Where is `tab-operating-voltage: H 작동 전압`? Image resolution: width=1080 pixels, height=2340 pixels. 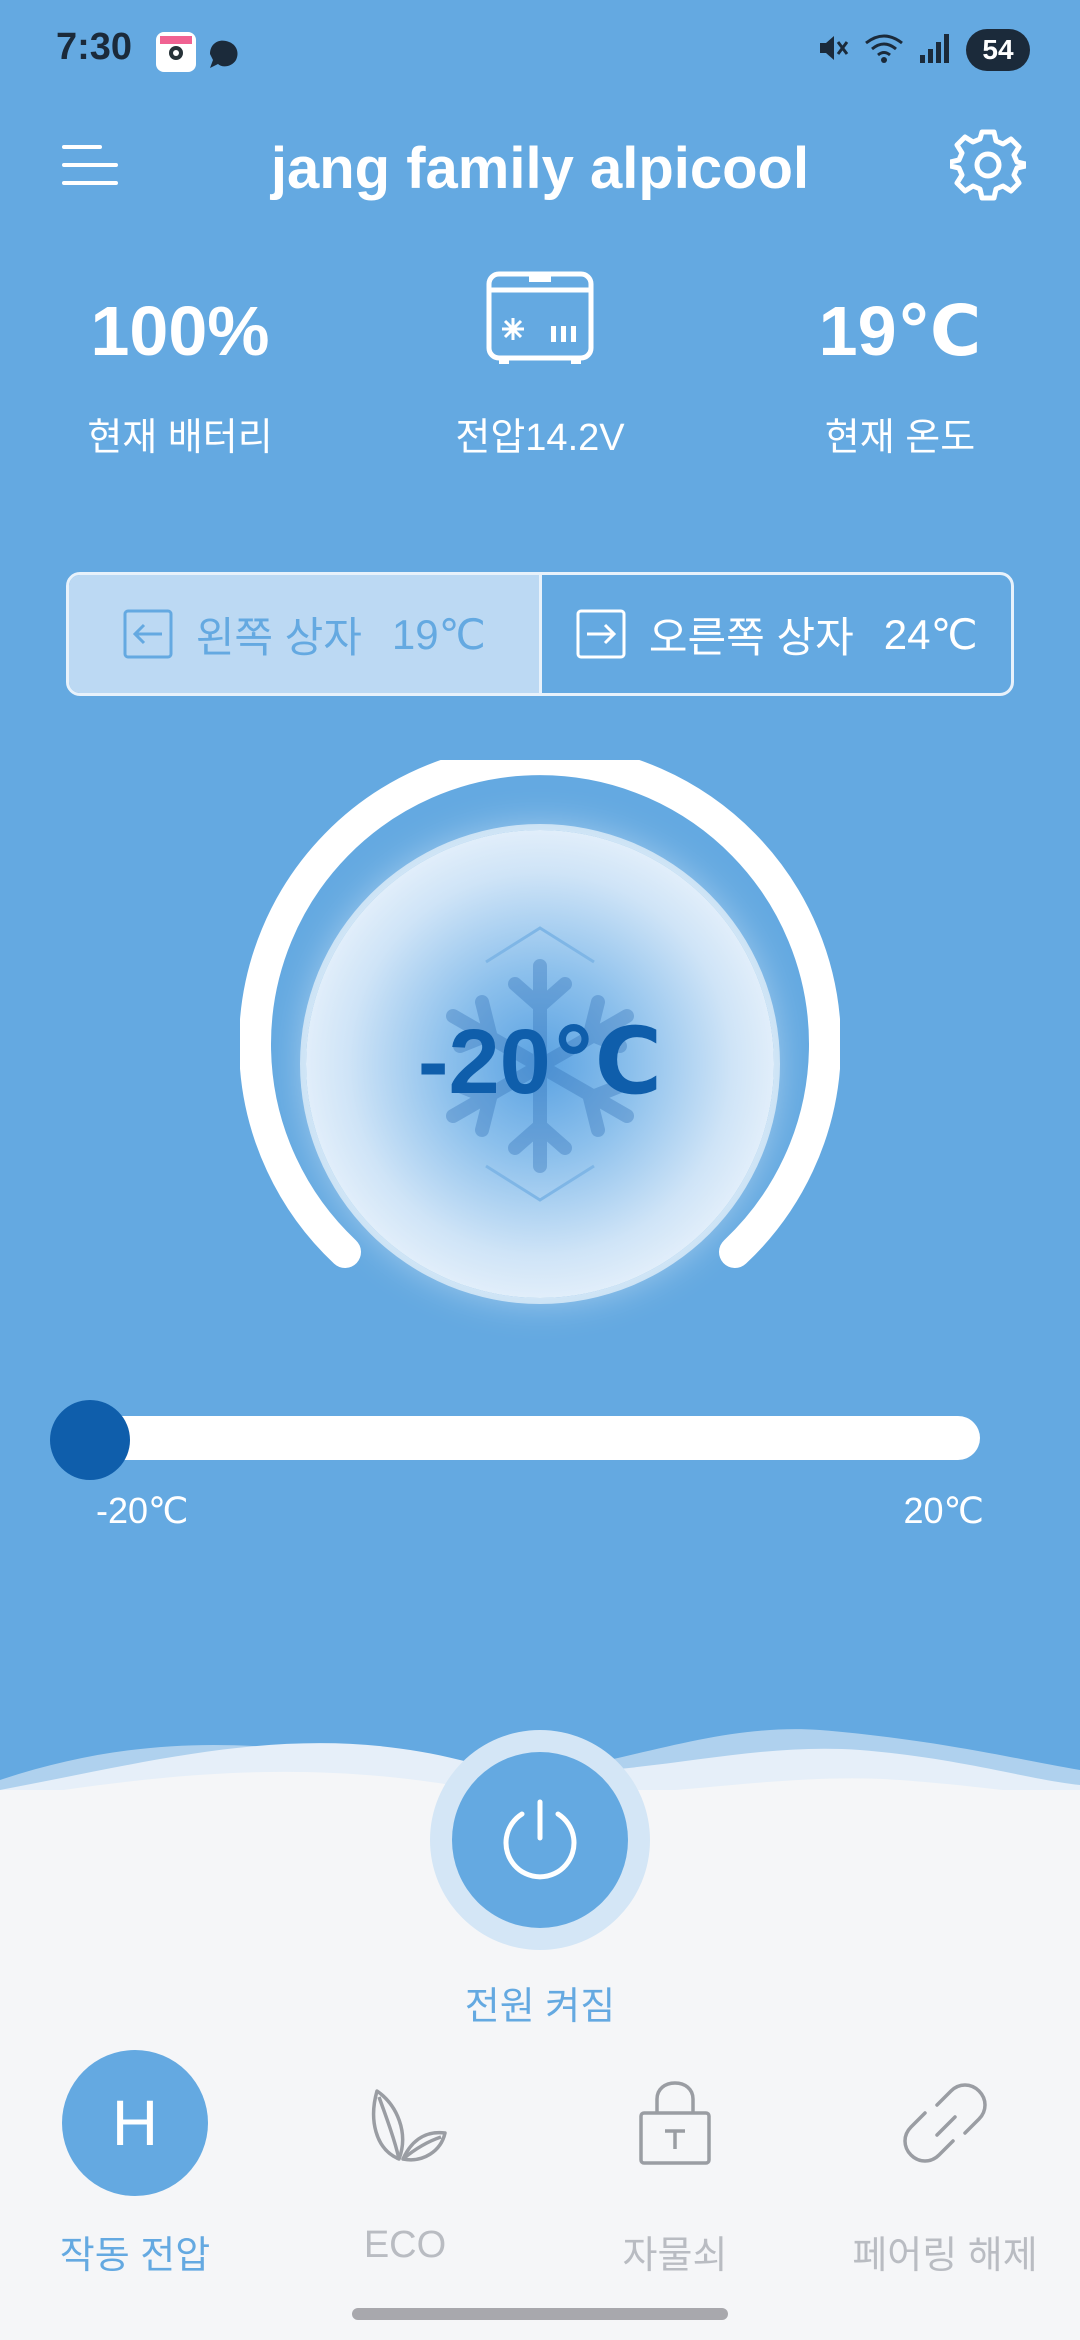
tab-operating-voltage: H 작동 전압 is located at coordinates (135, 2164).